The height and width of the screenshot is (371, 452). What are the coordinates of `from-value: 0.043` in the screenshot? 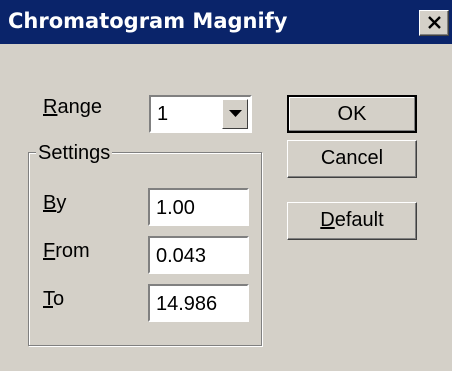 It's located at (181, 256).